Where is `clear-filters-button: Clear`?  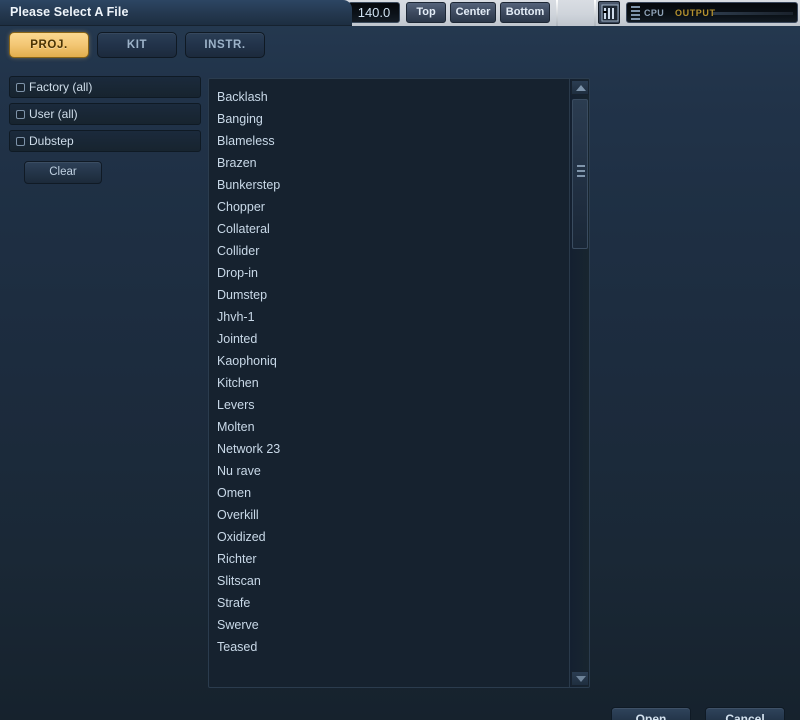
clear-filters-button: Clear is located at coordinates (63, 172).